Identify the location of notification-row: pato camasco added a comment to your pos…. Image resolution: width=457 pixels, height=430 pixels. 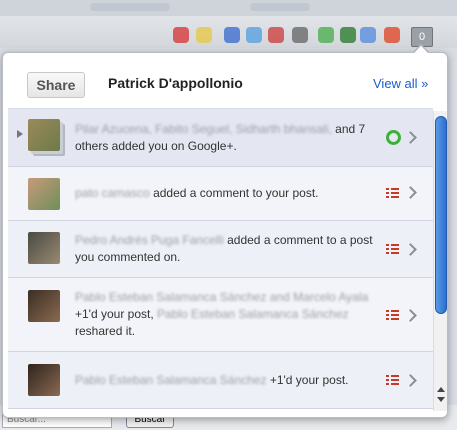
(220, 194).